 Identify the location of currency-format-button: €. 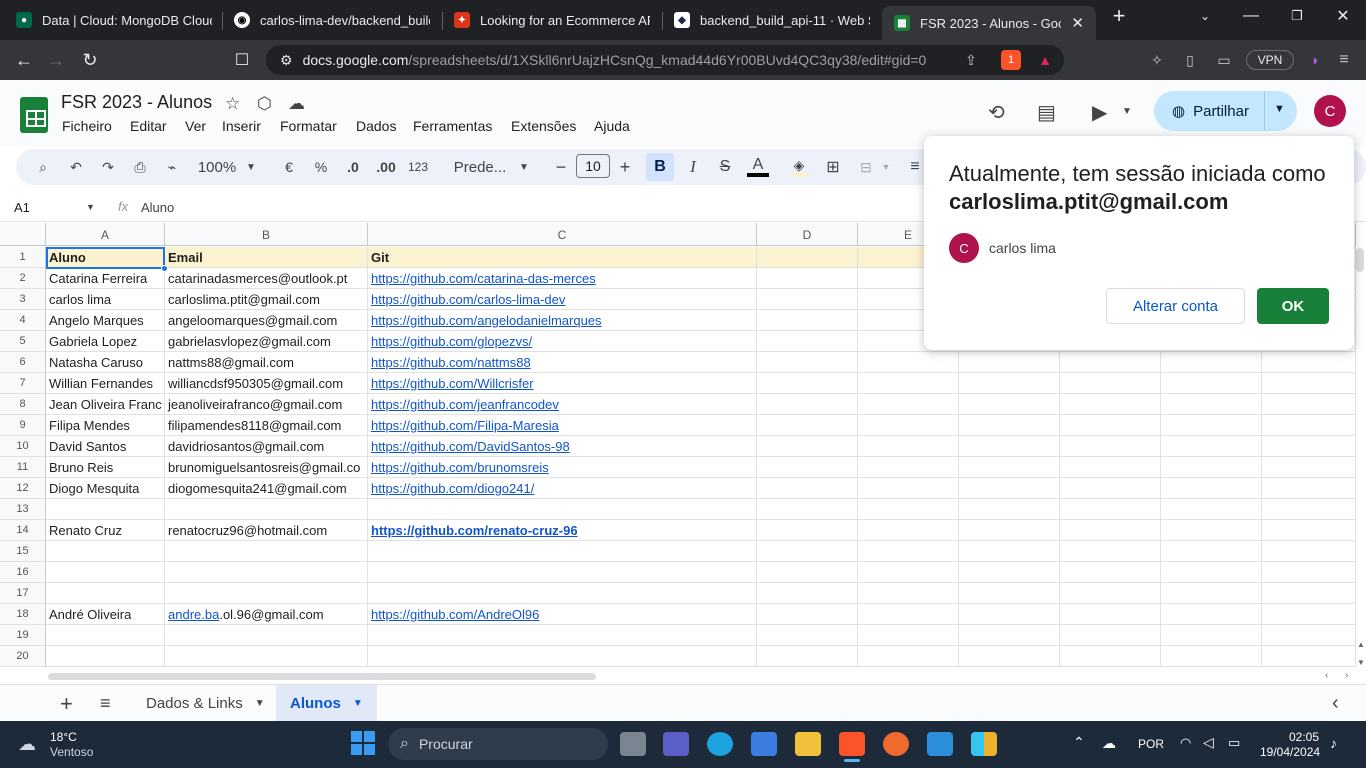
(289, 167).